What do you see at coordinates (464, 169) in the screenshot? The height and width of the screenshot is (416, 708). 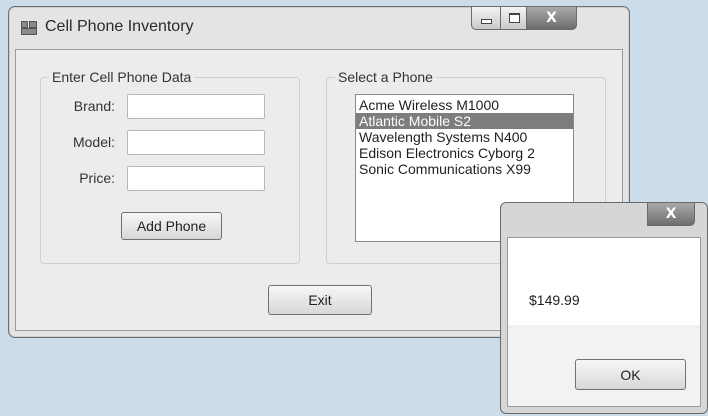 I see `list-item: Sonic Communications X99` at bounding box center [464, 169].